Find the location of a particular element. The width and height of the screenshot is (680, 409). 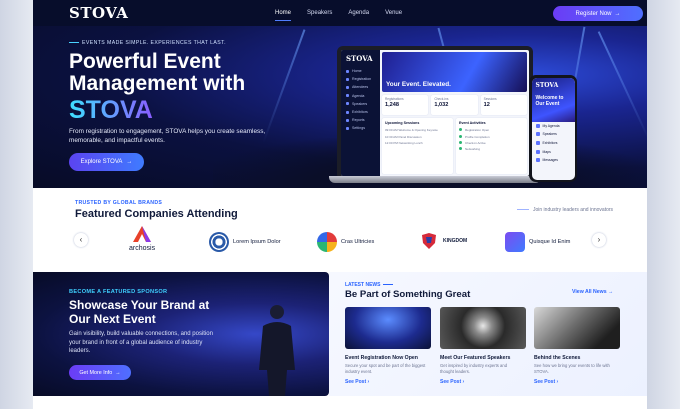

nav-link-home: Home is located at coordinates (283, 14).